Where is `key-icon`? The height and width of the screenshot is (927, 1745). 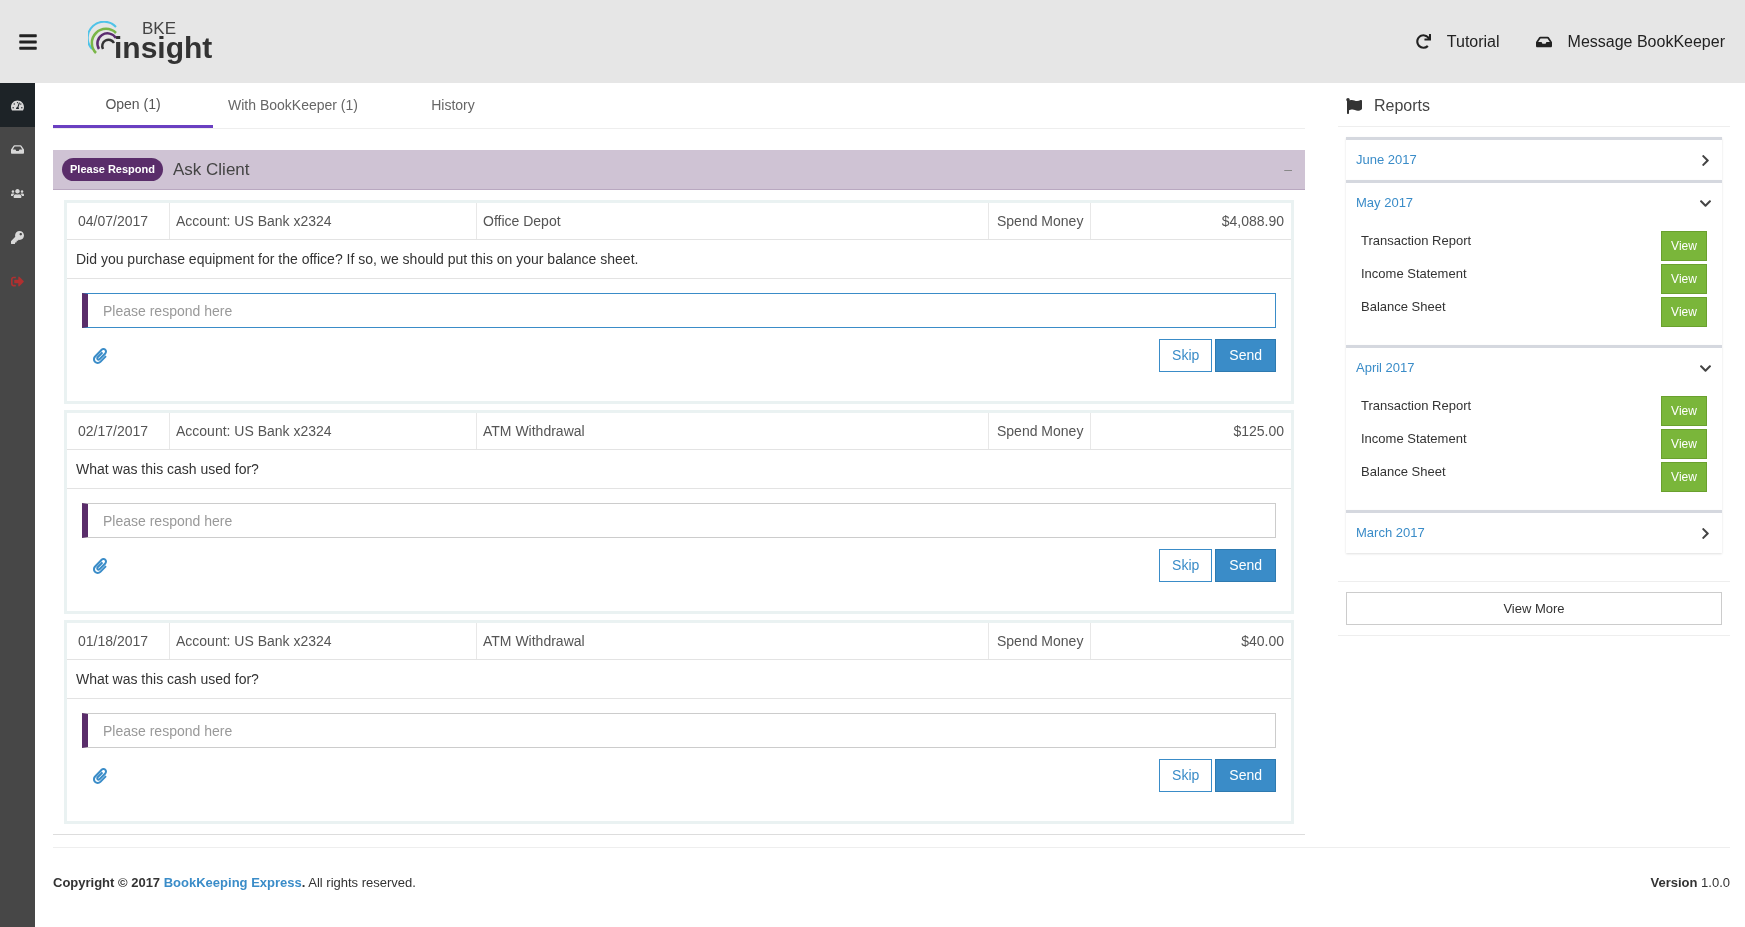
key-icon is located at coordinates (17, 237).